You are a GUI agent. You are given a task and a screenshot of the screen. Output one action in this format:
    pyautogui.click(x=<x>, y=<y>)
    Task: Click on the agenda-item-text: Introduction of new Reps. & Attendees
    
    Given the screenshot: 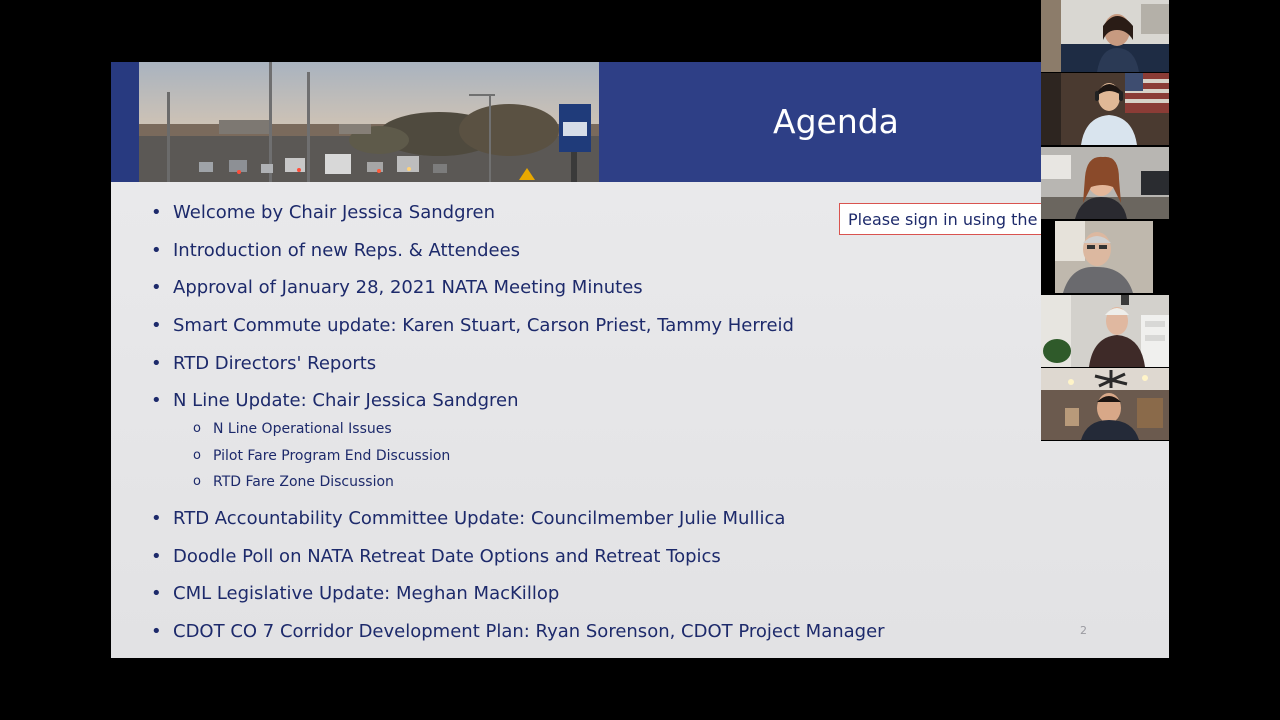 What is the action you would take?
    pyautogui.click(x=347, y=250)
    